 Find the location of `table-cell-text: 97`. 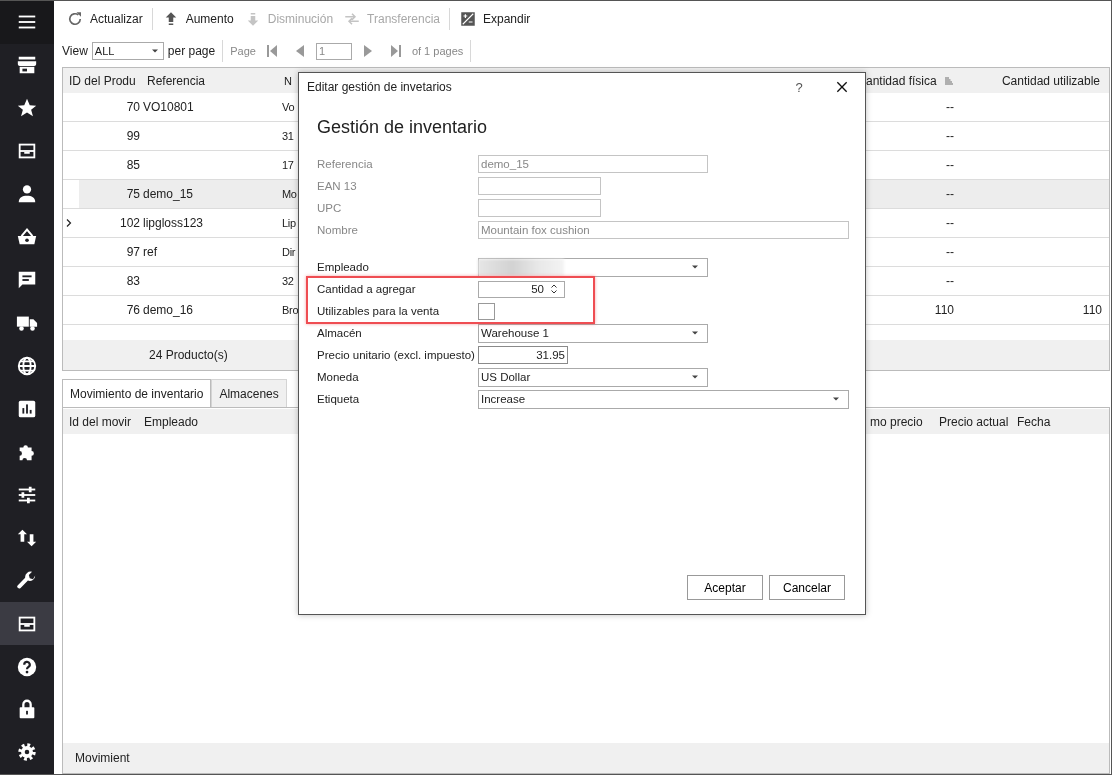

table-cell-text: 97 is located at coordinates (132, 252).